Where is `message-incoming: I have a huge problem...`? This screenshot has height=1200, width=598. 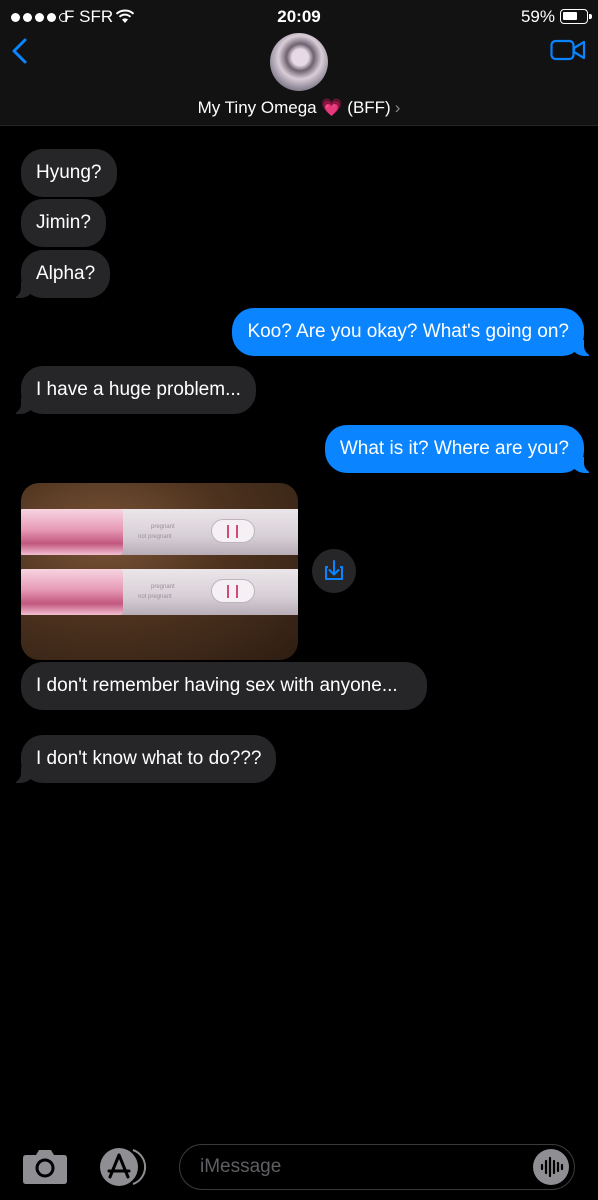
message-incoming: I have a huge problem... is located at coordinates (132, 390).